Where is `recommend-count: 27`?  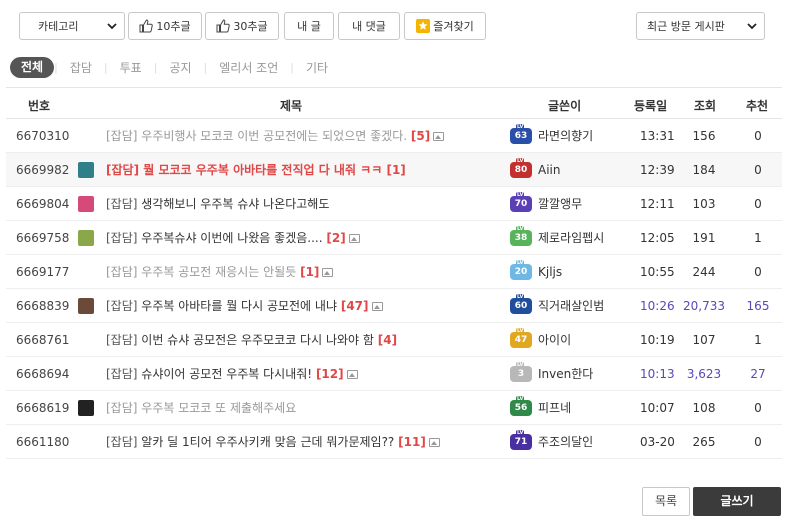 recommend-count: 27 is located at coordinates (758, 374).